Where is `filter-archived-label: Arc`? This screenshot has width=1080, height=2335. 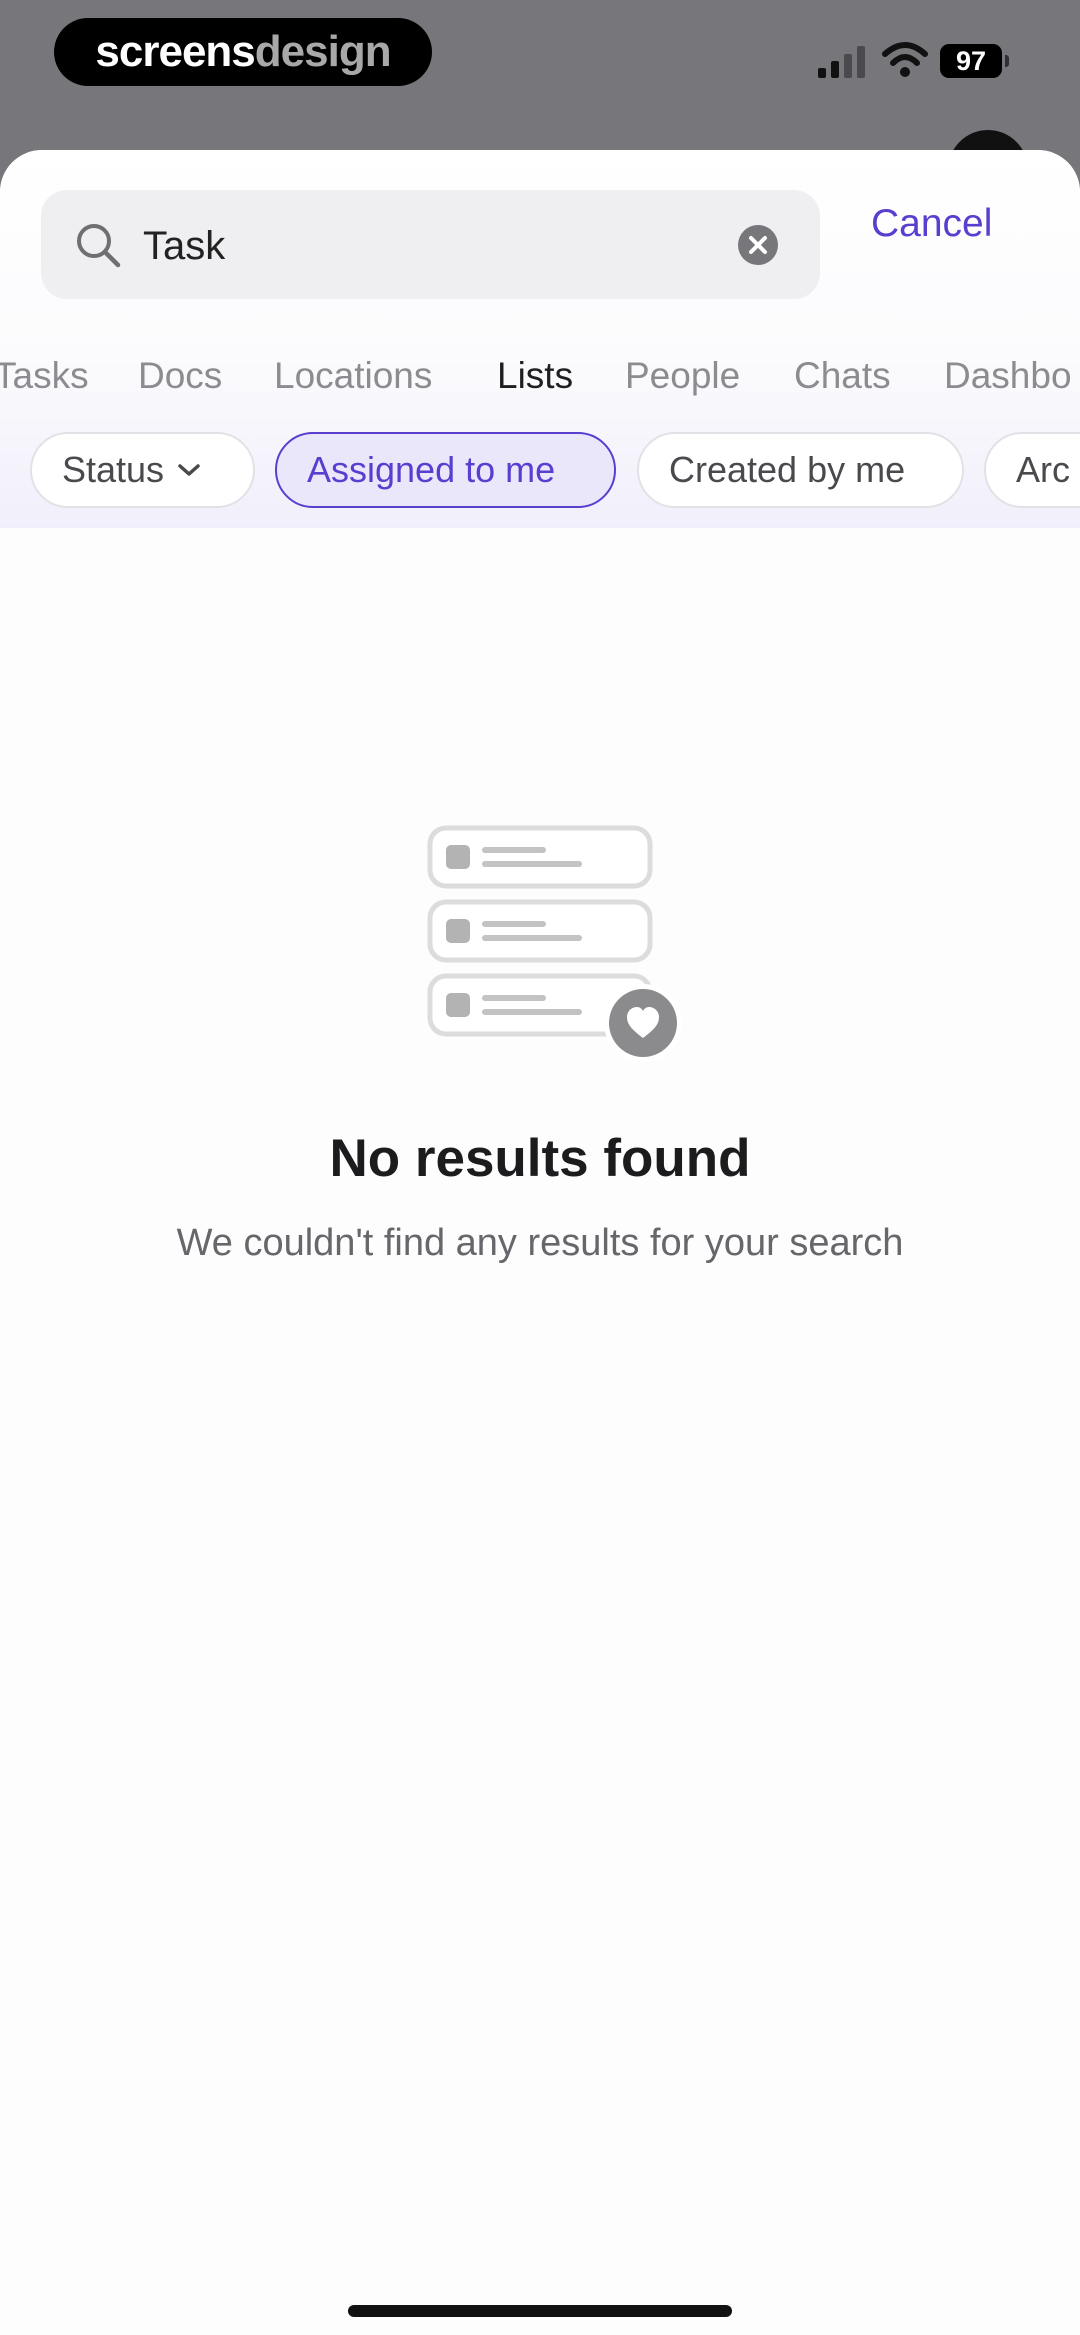
filter-archived-label: Arc is located at coordinates (1043, 469).